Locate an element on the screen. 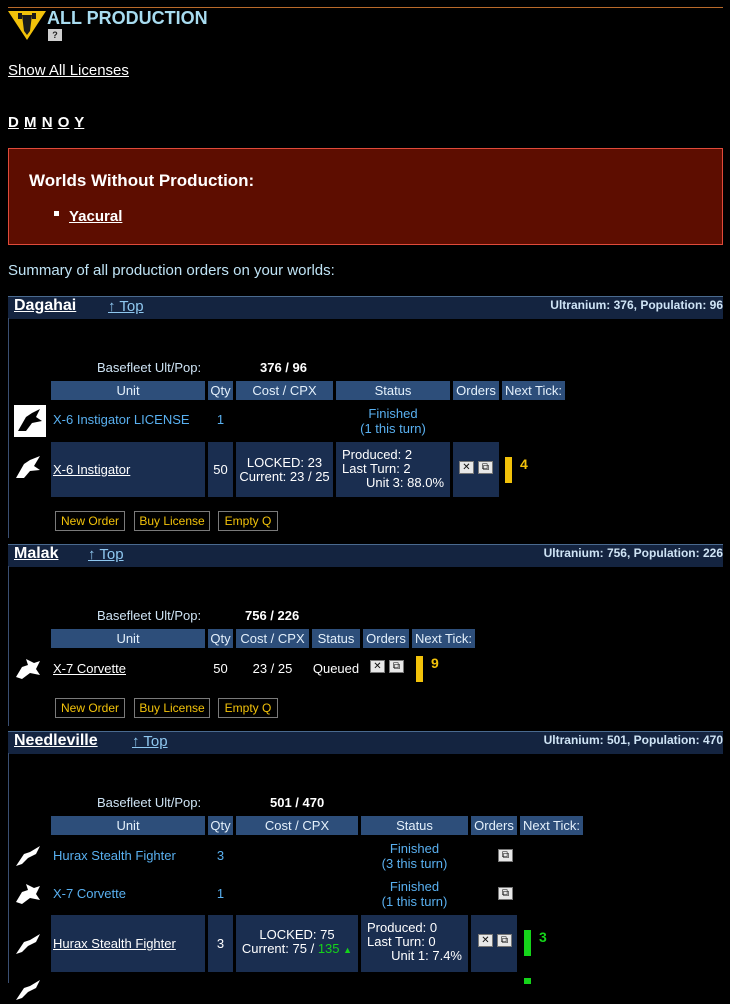 The width and height of the screenshot is (730, 1004). index-letter-d: D is located at coordinates (13, 122).